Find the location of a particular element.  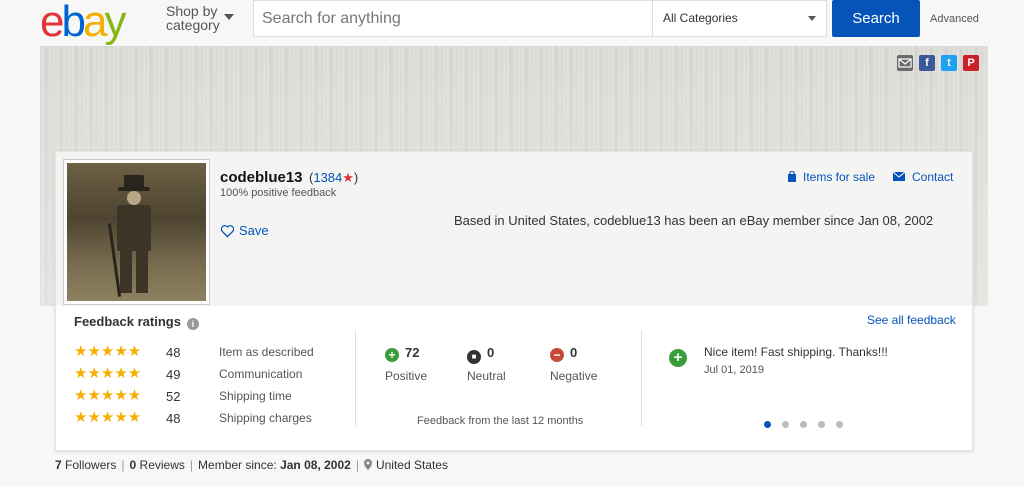

negative-count: −0 Negative is located at coordinates (585, 364).